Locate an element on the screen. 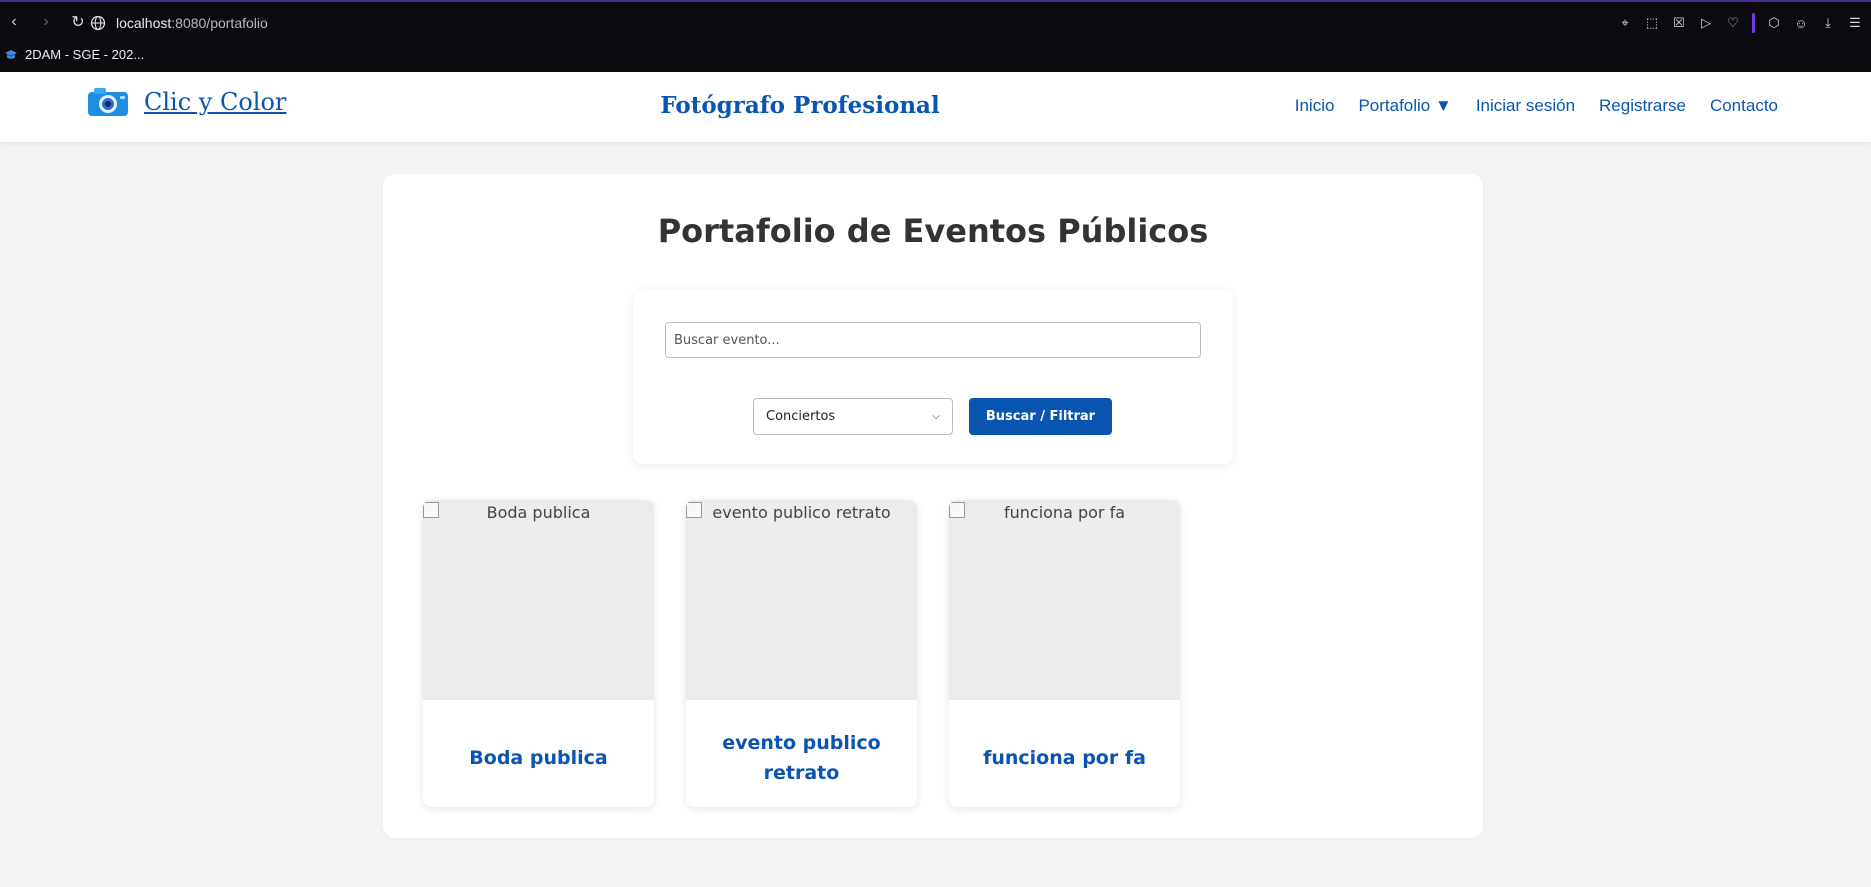 The height and width of the screenshot is (887, 1871). globe-icon is located at coordinates (98, 23).